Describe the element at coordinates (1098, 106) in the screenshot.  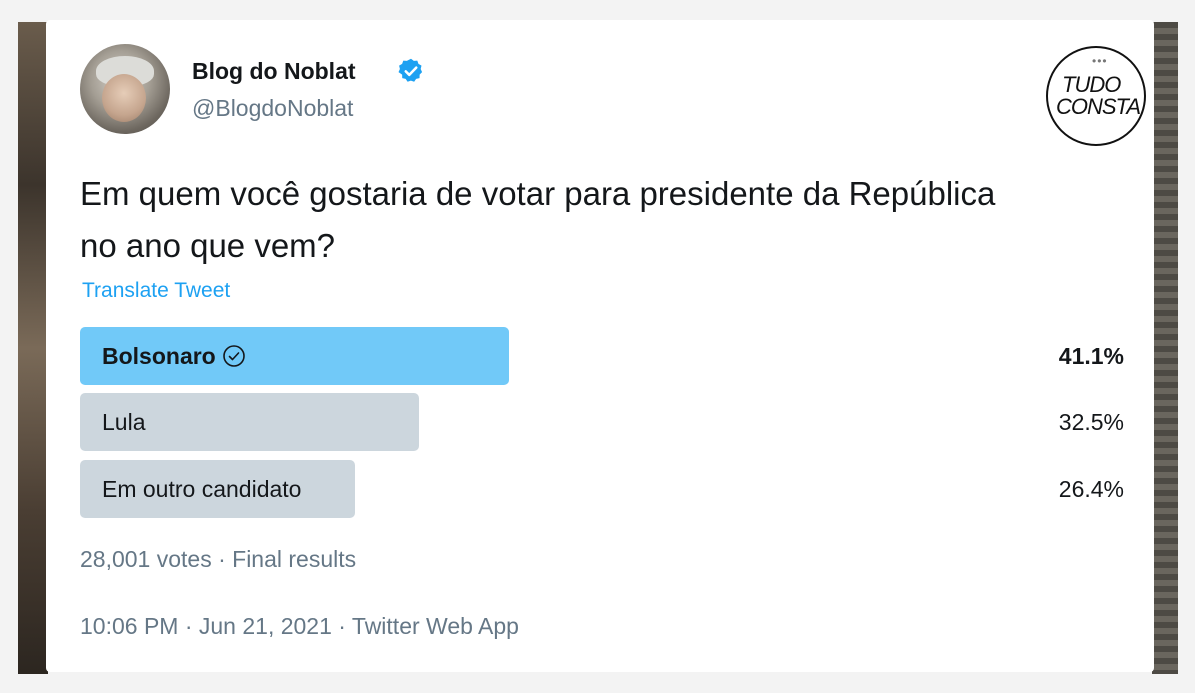
I see `logo-line-2: CONSTA` at that location.